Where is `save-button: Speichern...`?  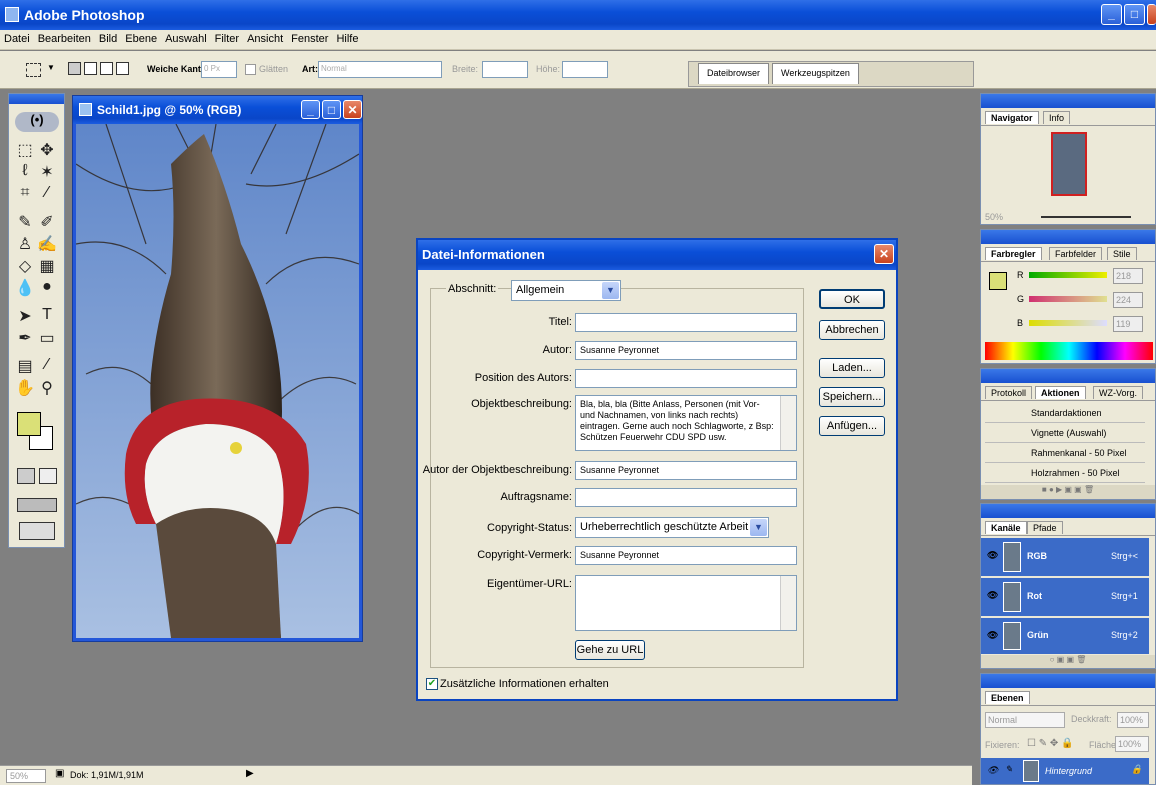 save-button: Speichern... is located at coordinates (852, 397).